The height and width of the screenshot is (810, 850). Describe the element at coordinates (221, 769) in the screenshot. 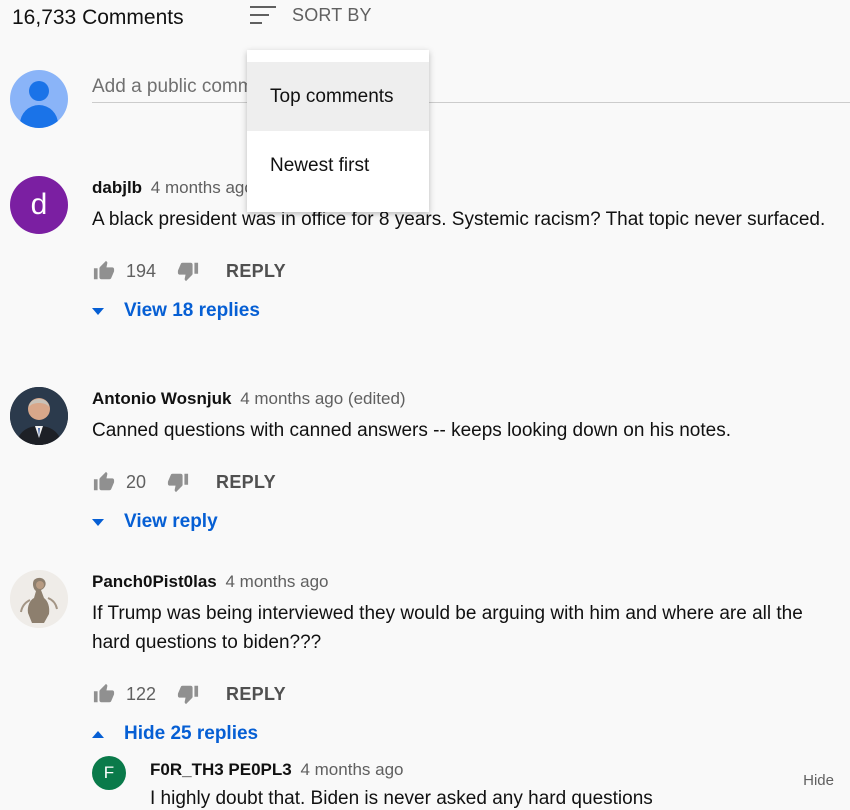

I see `author-name: F0R_TH3 PE0PL3` at that location.